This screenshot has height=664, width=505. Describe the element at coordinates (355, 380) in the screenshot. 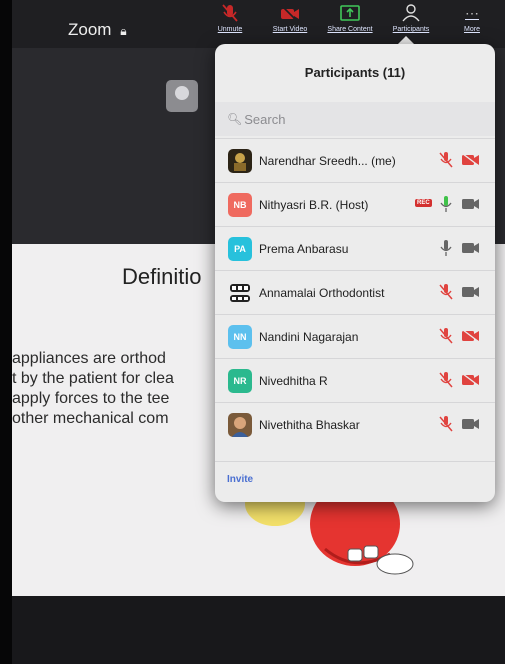

I see `participant-row: NR Nivedhitha R` at that location.